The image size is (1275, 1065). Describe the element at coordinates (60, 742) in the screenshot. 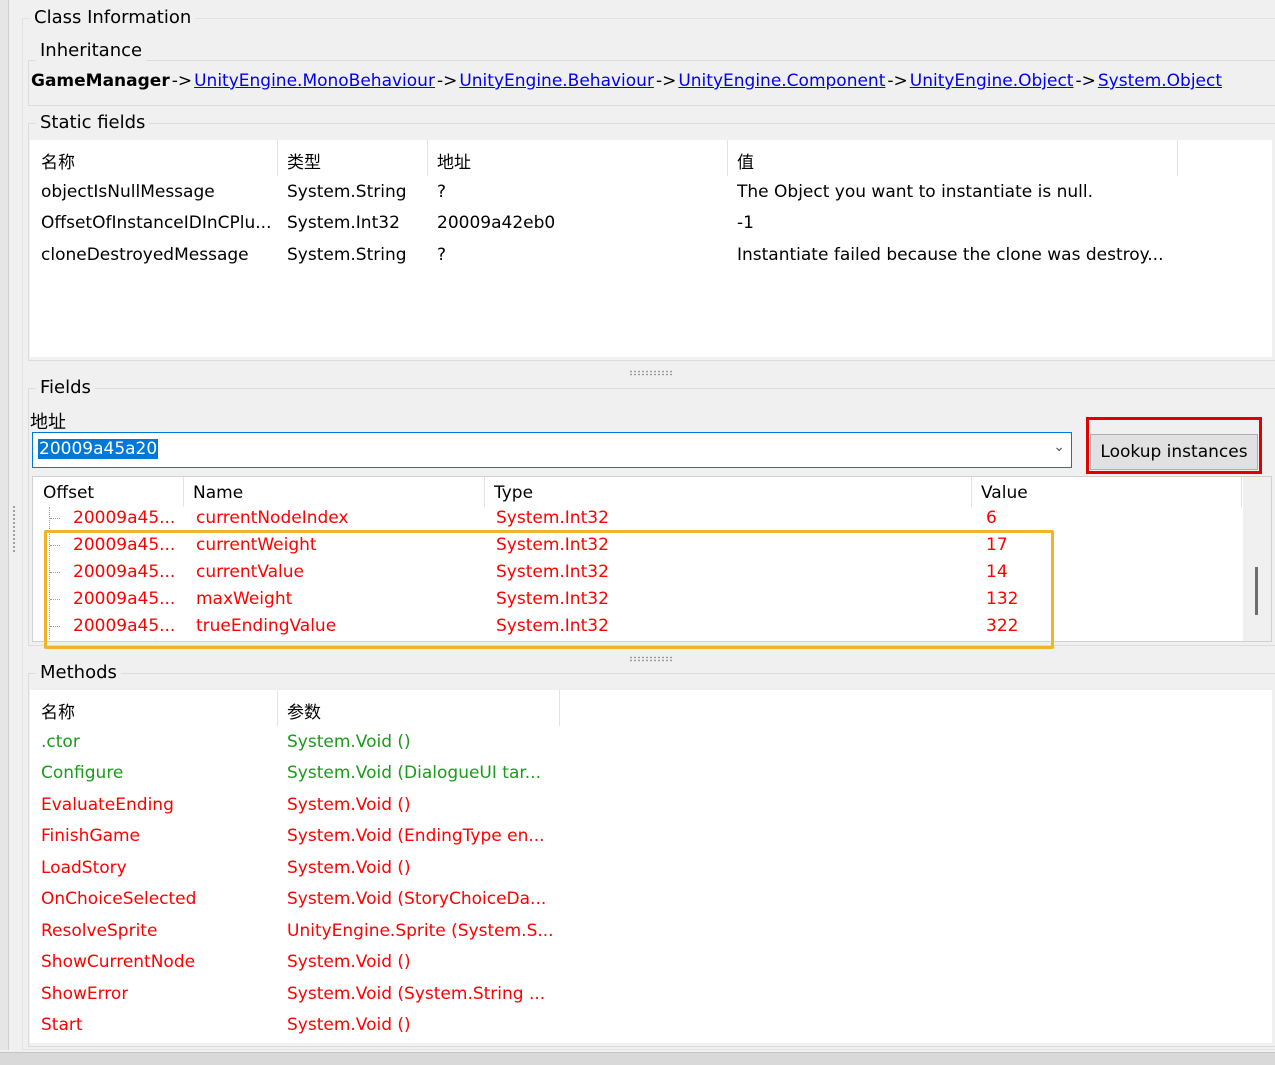

I see `method-name: .ctor` at that location.